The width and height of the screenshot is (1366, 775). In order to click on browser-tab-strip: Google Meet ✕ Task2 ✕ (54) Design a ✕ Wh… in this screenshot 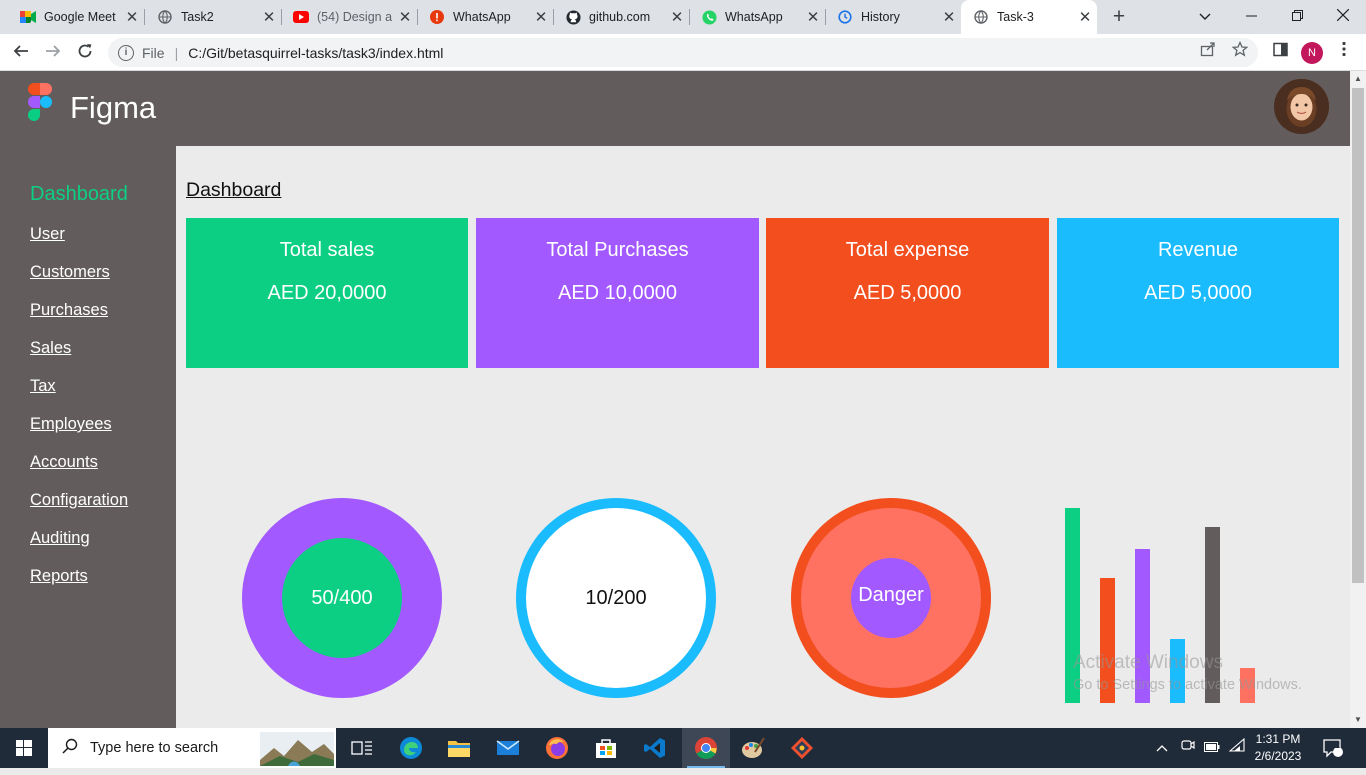, I will do `click(683, 17)`.